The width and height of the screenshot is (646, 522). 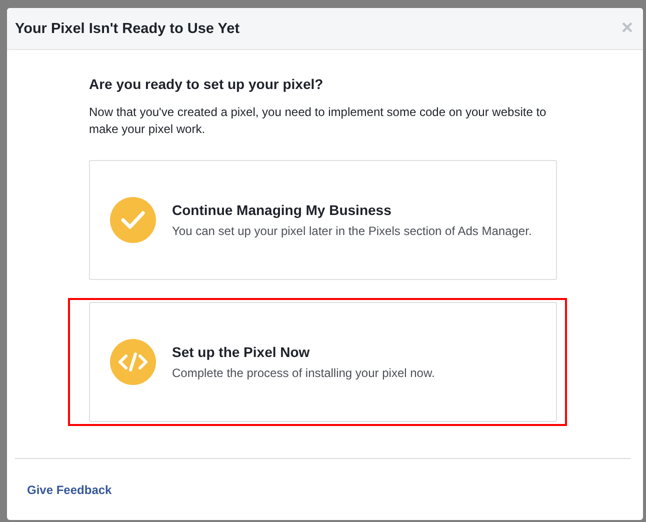 I want to click on option-description: You can set up your pixel later in the Pixels section of Ads Manager., so click(x=352, y=231).